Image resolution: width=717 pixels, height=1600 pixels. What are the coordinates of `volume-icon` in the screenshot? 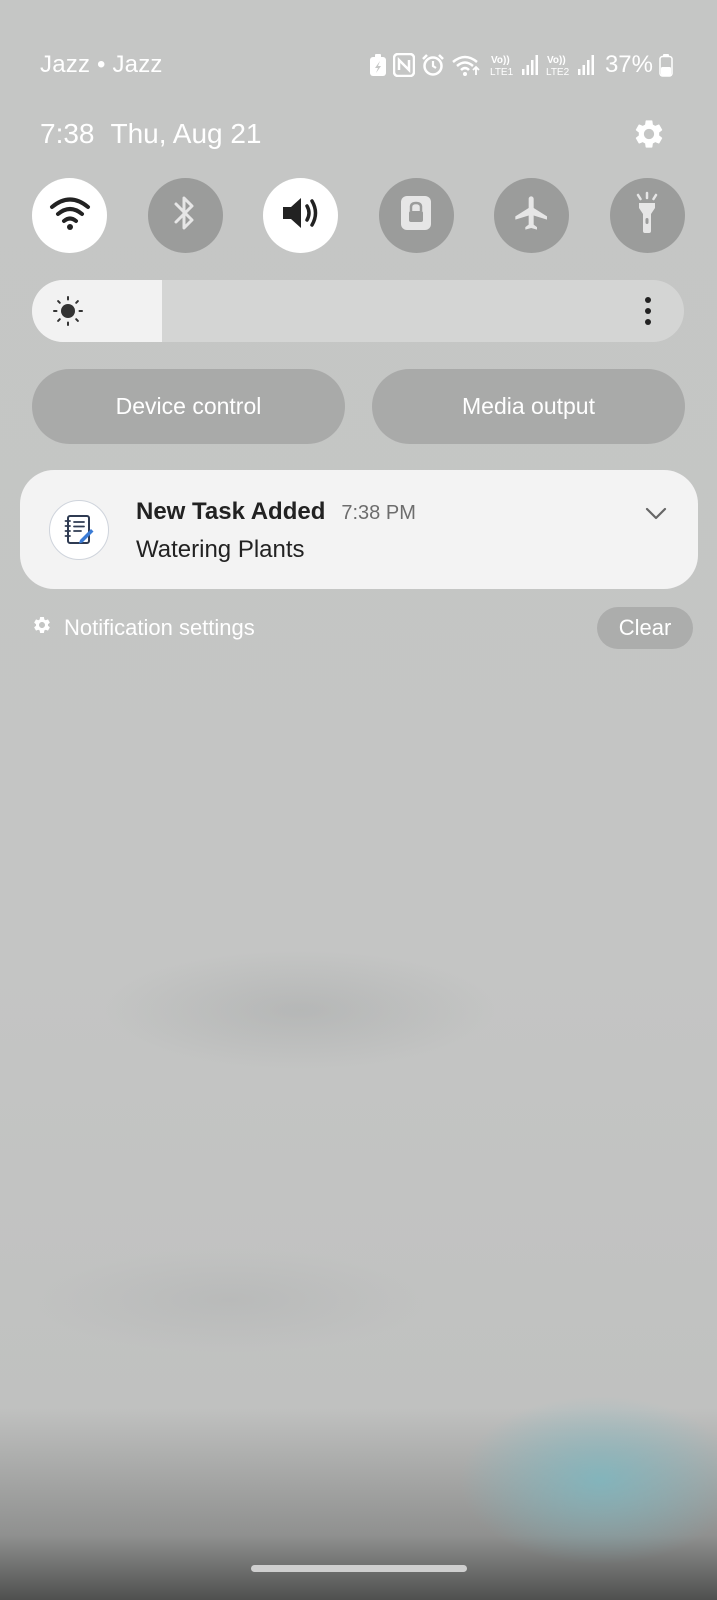 It's located at (301, 215).